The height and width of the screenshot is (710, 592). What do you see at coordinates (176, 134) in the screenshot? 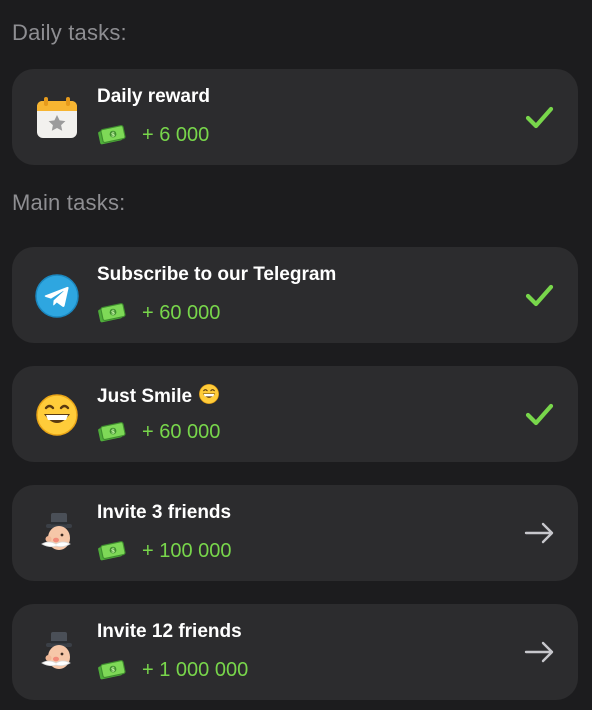
I see `reward-value: + 6 000` at bounding box center [176, 134].